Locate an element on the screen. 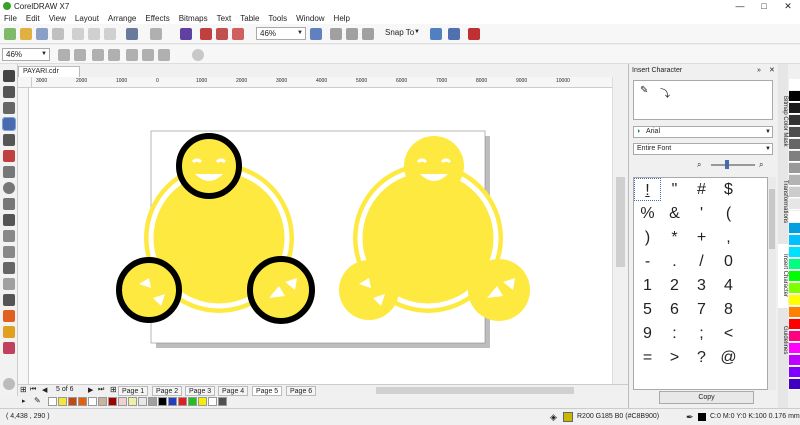 This screenshot has width=800, height=425. menu-table: Table is located at coordinates (249, 18).